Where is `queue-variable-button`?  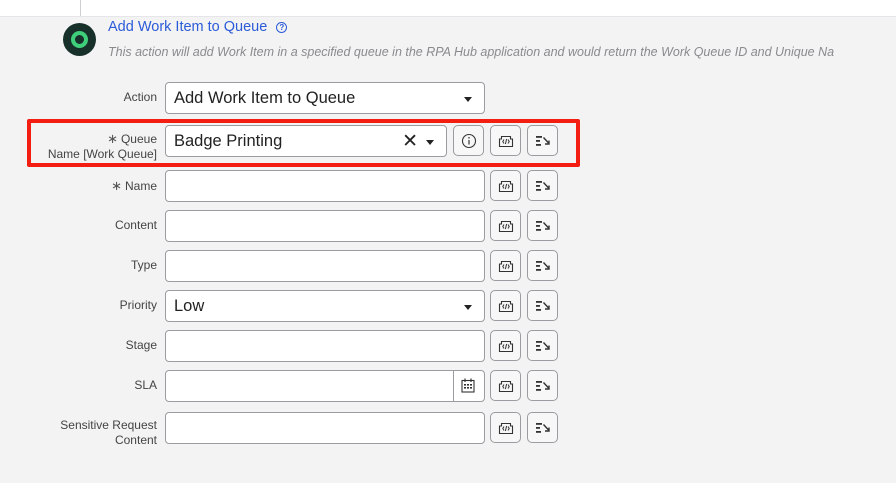
queue-variable-button is located at coordinates (505, 140).